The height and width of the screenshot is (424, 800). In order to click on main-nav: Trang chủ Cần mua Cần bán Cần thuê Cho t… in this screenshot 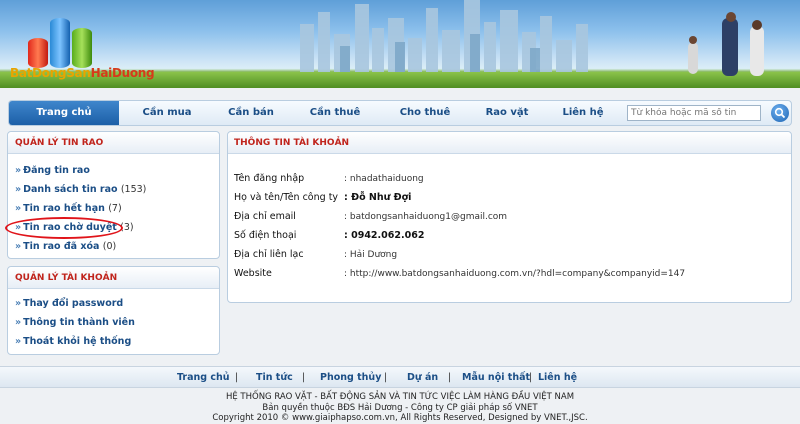, I will do `click(400, 113)`.